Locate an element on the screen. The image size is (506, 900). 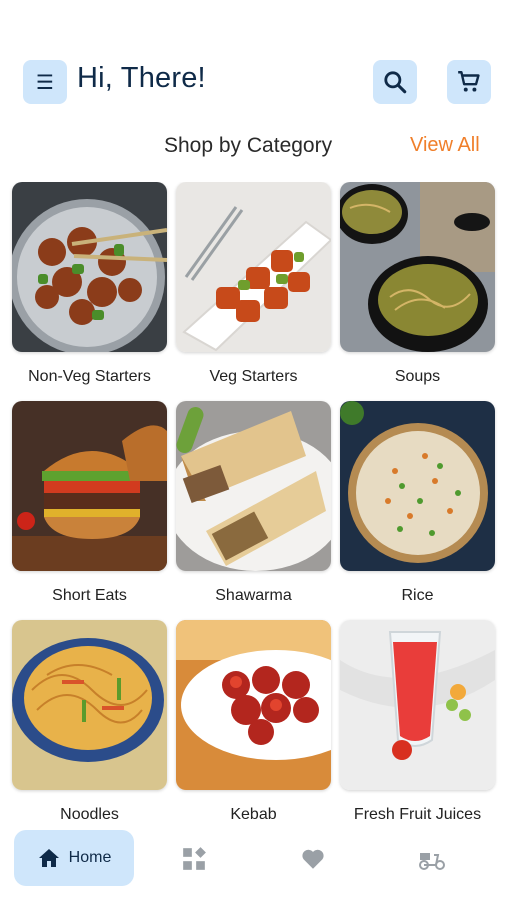
bottom-navigation: Home is located at coordinates (253, 860).